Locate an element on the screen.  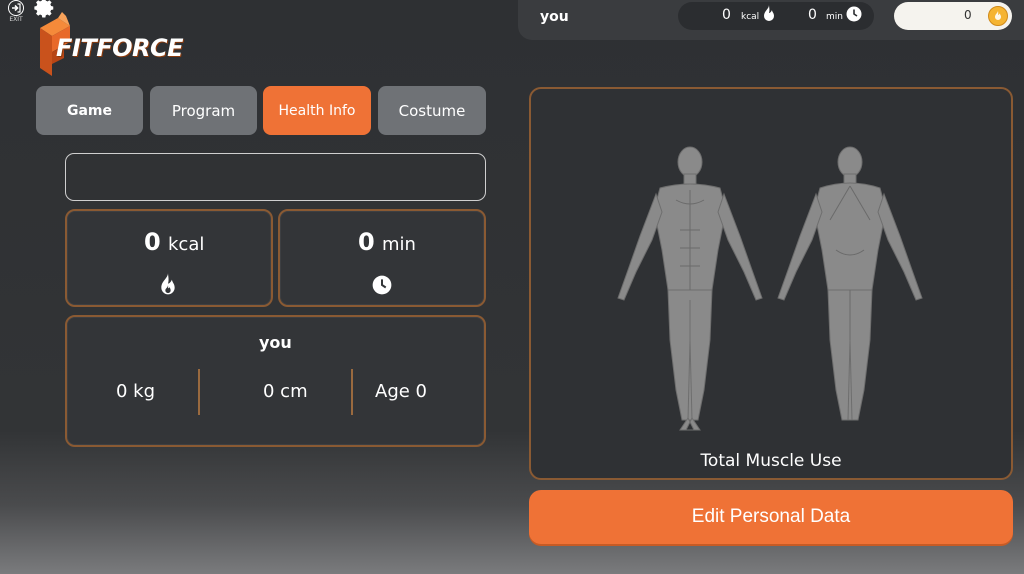
top-kcal-unit: kcal is located at coordinates (750, 17).